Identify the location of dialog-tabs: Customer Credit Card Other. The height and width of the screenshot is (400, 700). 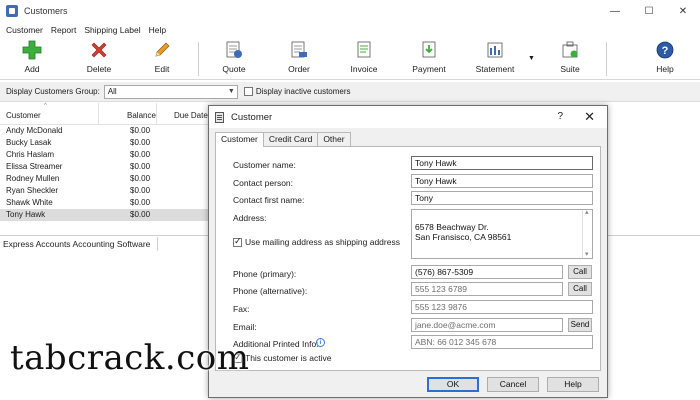
(283, 139).